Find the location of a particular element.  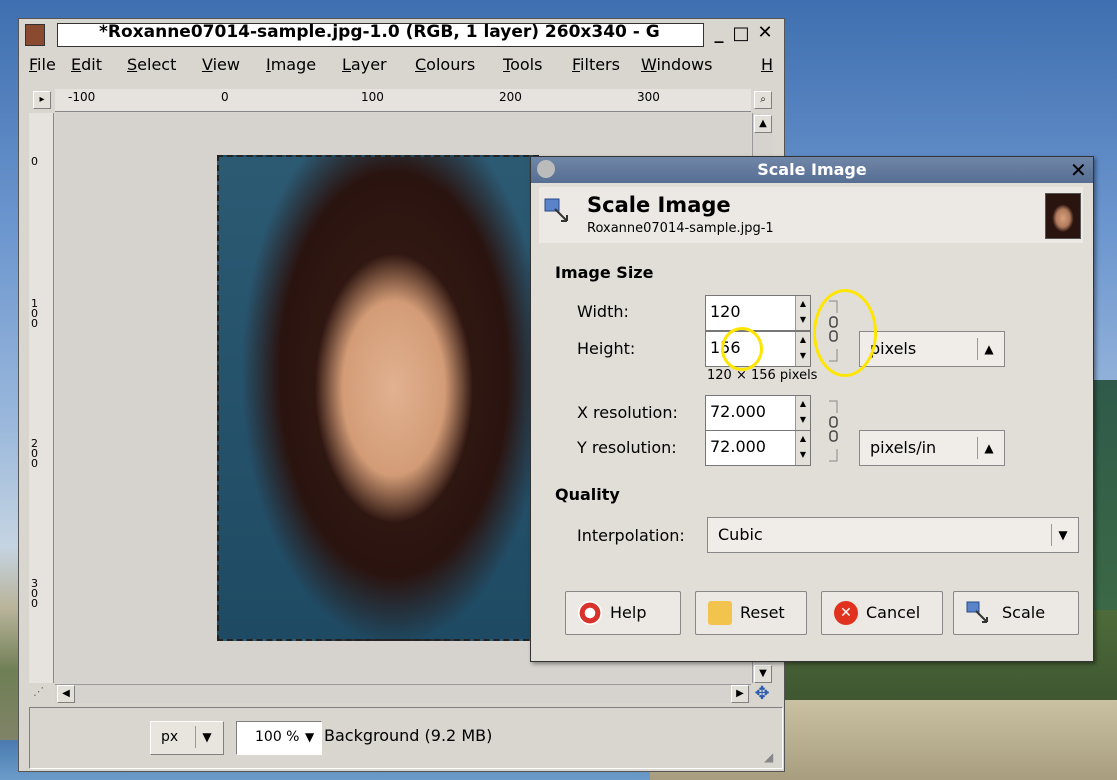

dialog-titlebar: Scale Image ✕ is located at coordinates (812, 170).